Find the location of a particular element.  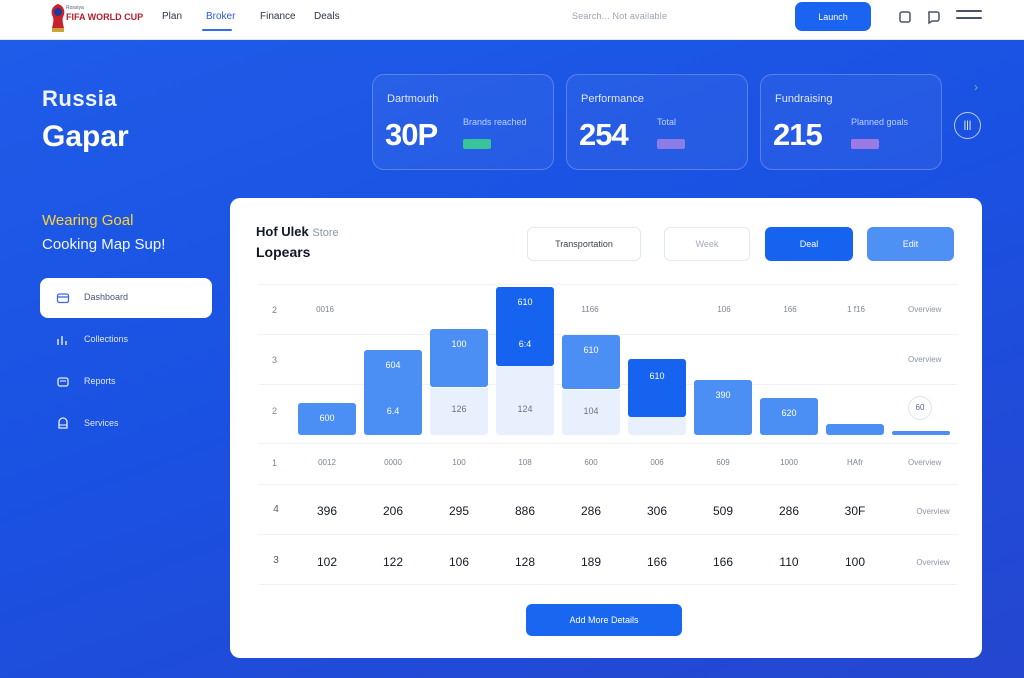

launch-button: Launch is located at coordinates (833, 16).